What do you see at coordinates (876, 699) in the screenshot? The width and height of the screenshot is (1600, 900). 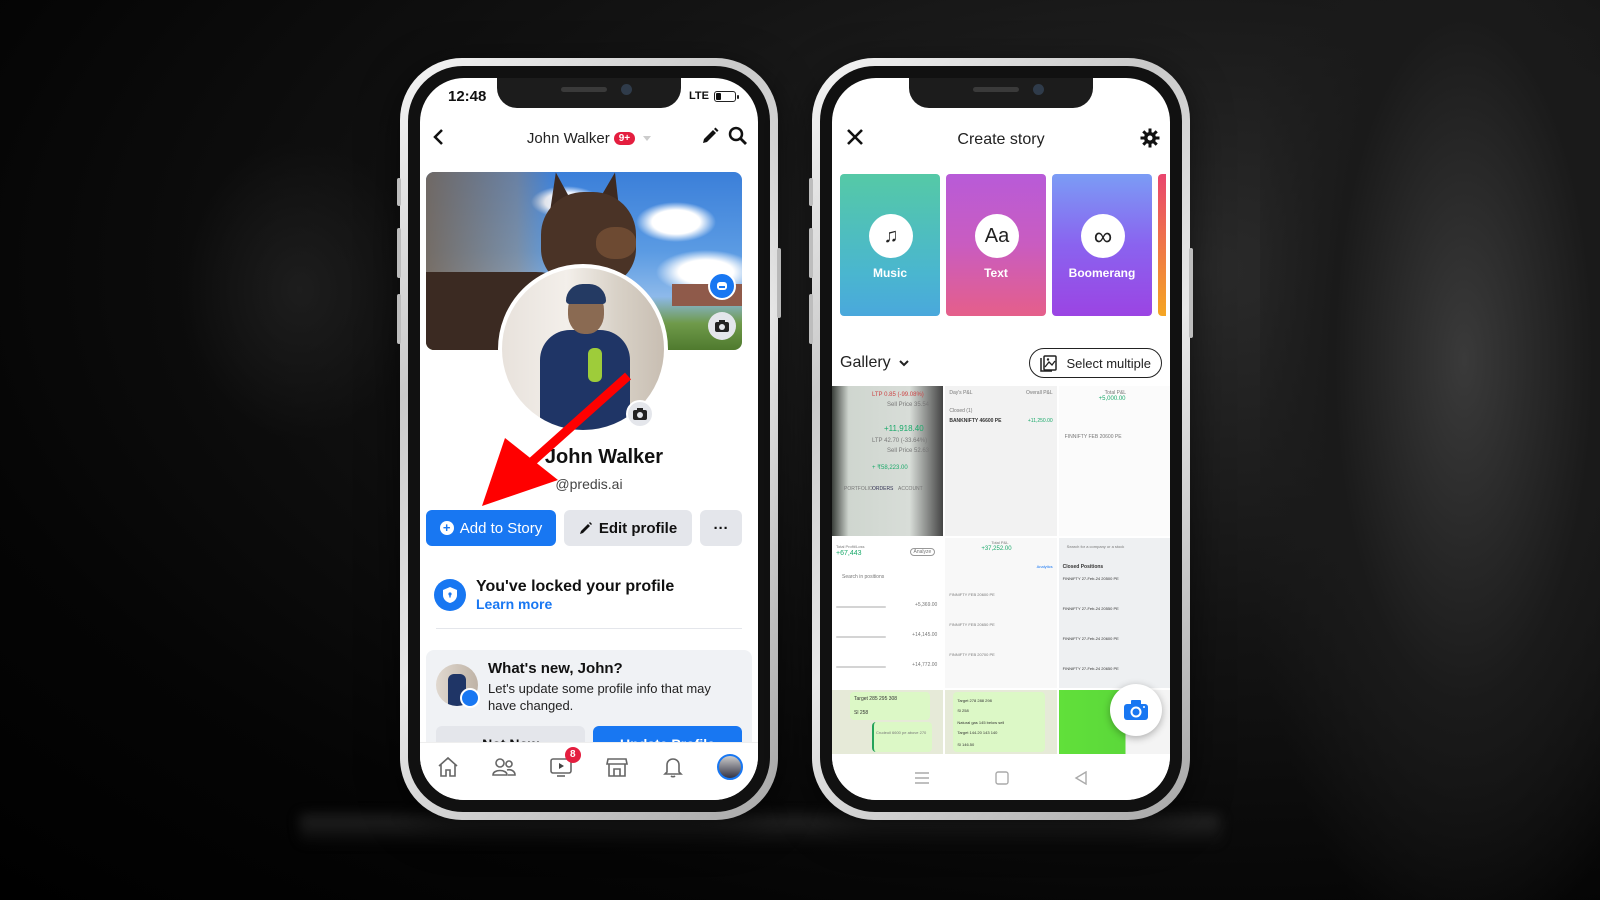 I see `thumb-text: Target 285 295 308` at bounding box center [876, 699].